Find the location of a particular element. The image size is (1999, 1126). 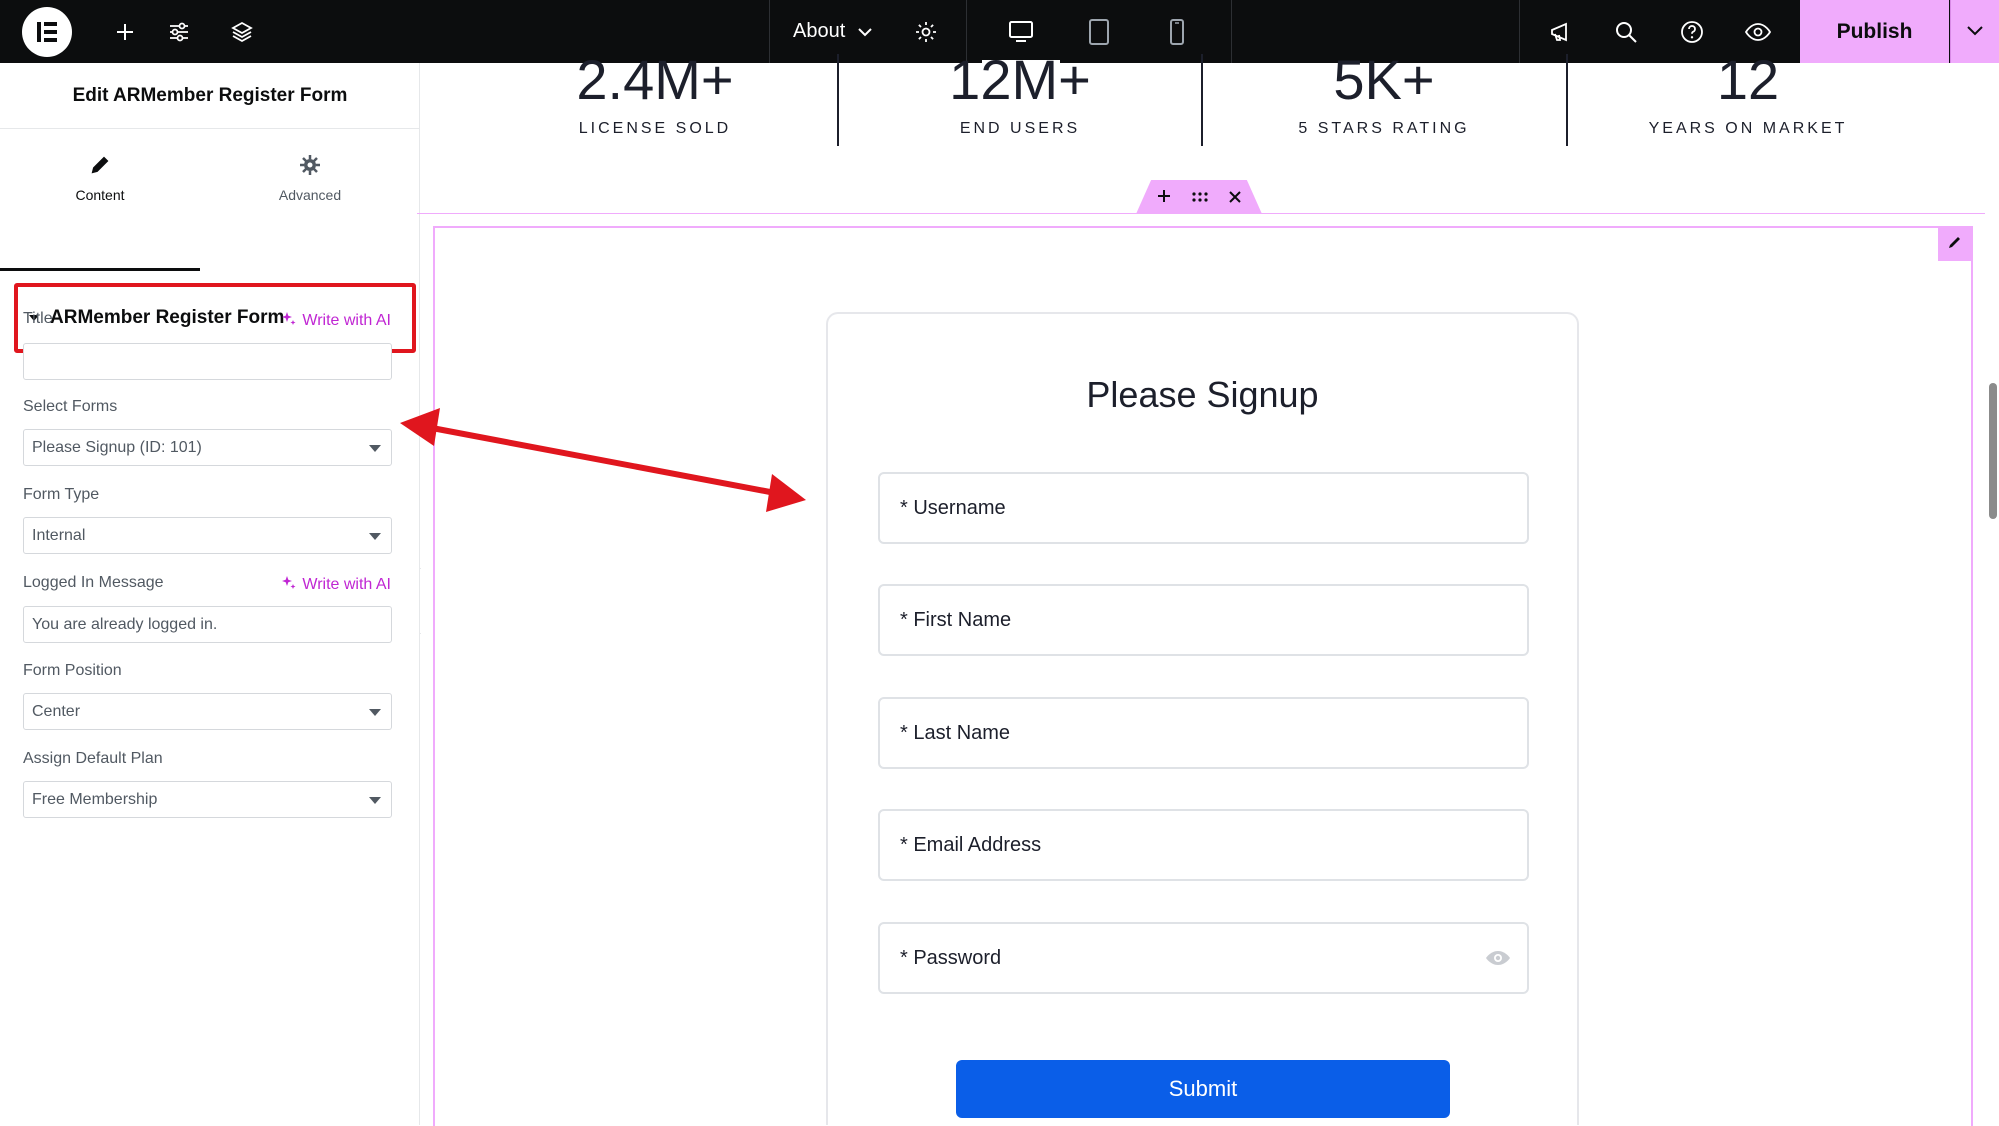

field-placeholder: * Password is located at coordinates (951, 957).